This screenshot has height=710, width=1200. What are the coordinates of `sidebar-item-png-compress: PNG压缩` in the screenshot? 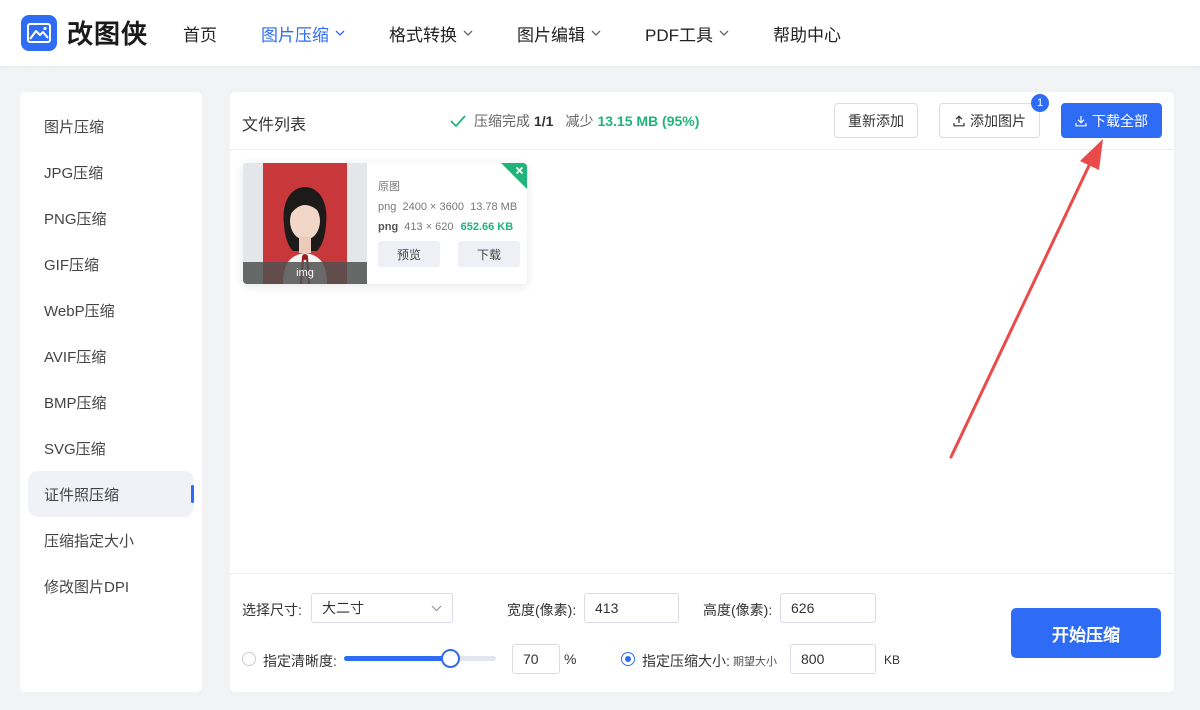 It's located at (111, 218).